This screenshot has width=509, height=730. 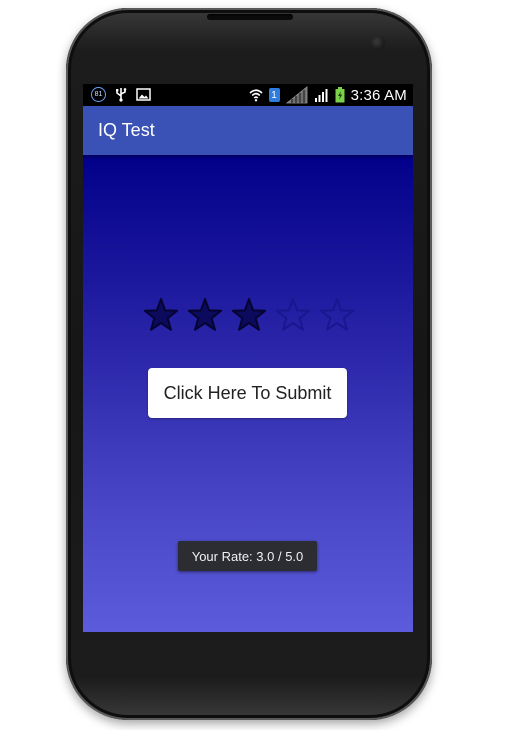 What do you see at coordinates (98, 94) in the screenshot?
I see `notification-count-icon: 81` at bounding box center [98, 94].